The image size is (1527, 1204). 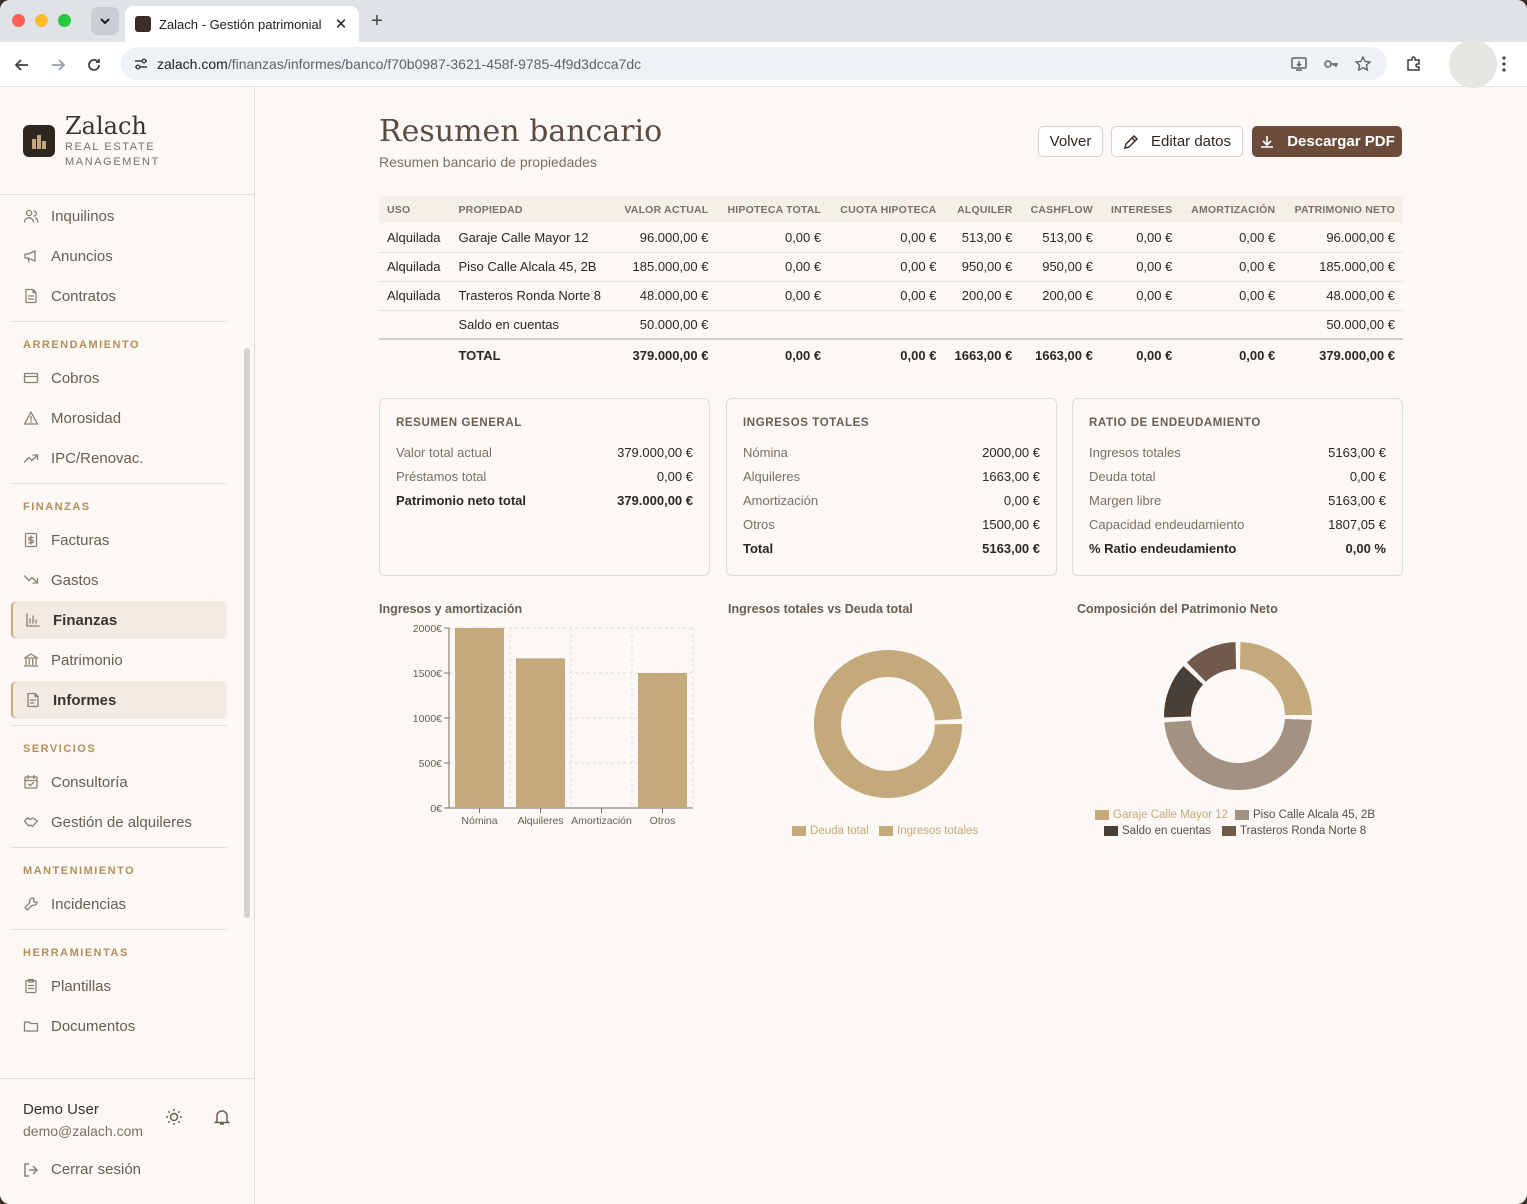 What do you see at coordinates (532, 325) in the screenshot?
I see `cell-propiedad: Saldo en cuentas` at bounding box center [532, 325].